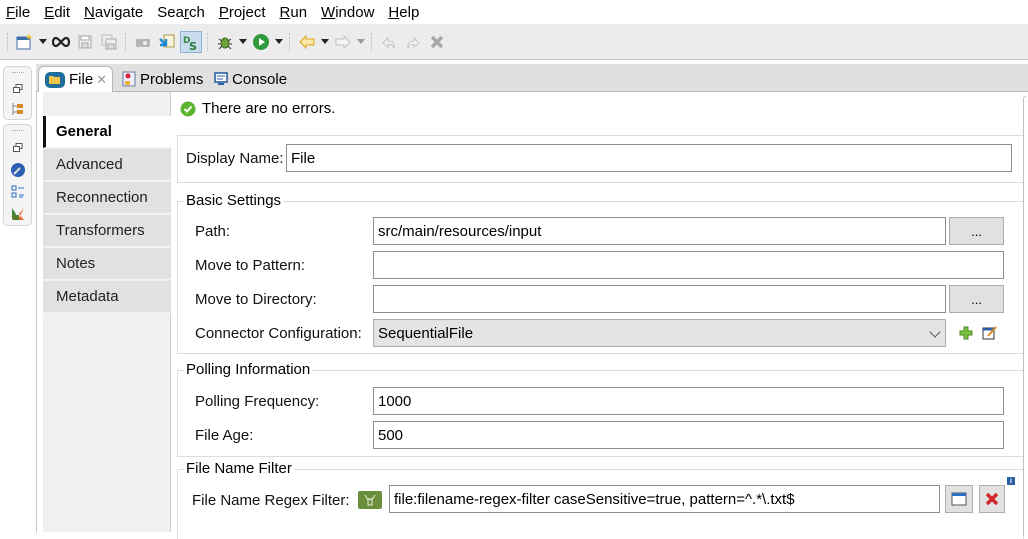 This screenshot has height=539, width=1028. What do you see at coordinates (688, 265) in the screenshot?
I see `move-to-pattern-input` at bounding box center [688, 265].